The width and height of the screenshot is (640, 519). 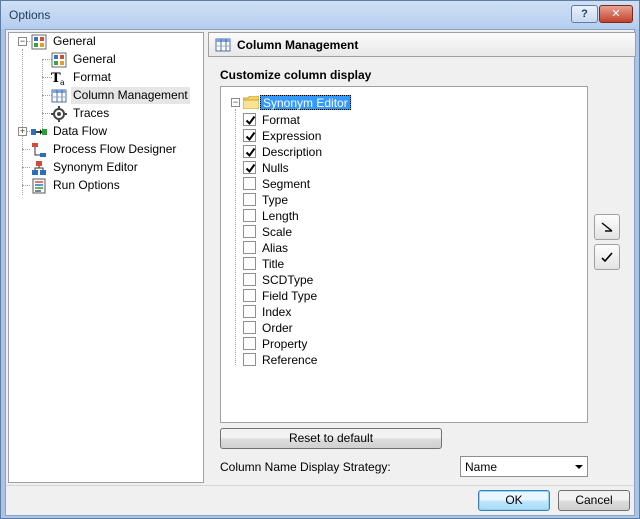 What do you see at coordinates (320, 15) in the screenshot?
I see `title-bar: Options ? ✕` at bounding box center [320, 15].